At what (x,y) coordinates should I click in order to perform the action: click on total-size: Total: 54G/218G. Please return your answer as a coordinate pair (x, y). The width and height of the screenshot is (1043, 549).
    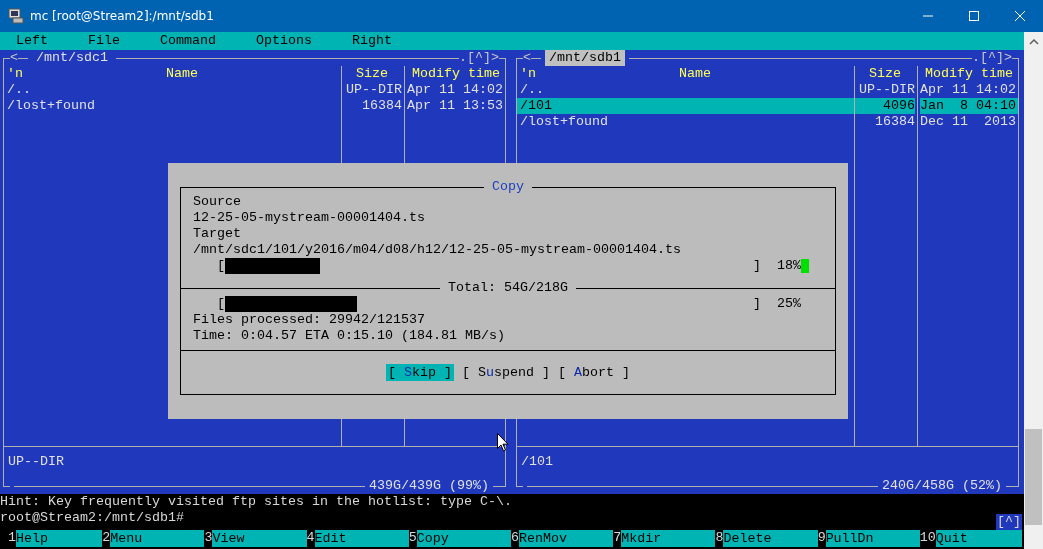
    Looking at the image, I should click on (508, 288).